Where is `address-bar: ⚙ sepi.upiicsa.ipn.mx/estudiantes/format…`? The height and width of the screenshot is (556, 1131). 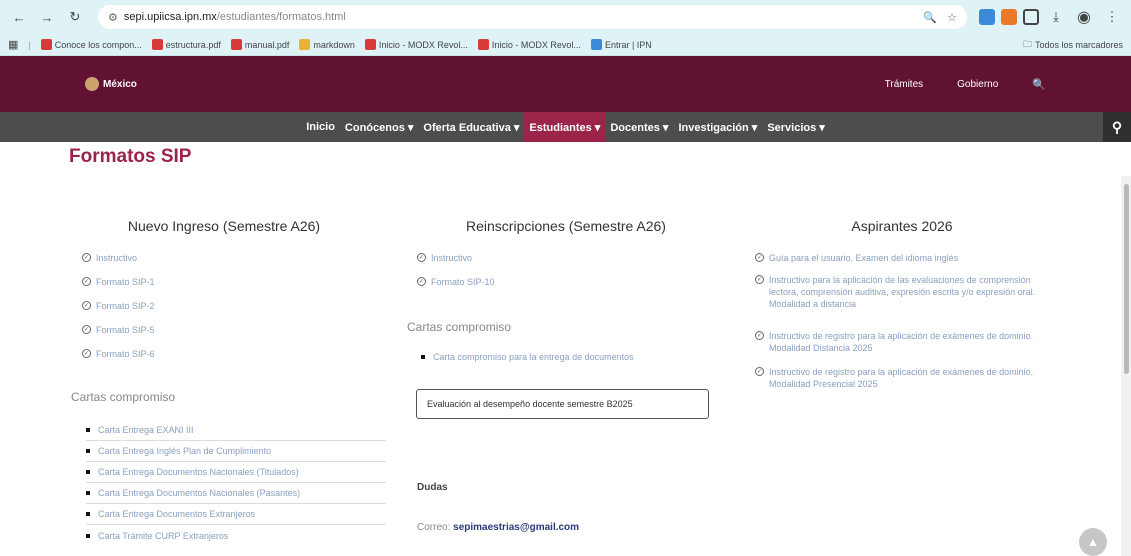 address-bar: ⚙ sepi.upiicsa.ipn.mx/estudiantes/format… is located at coordinates (532, 17).